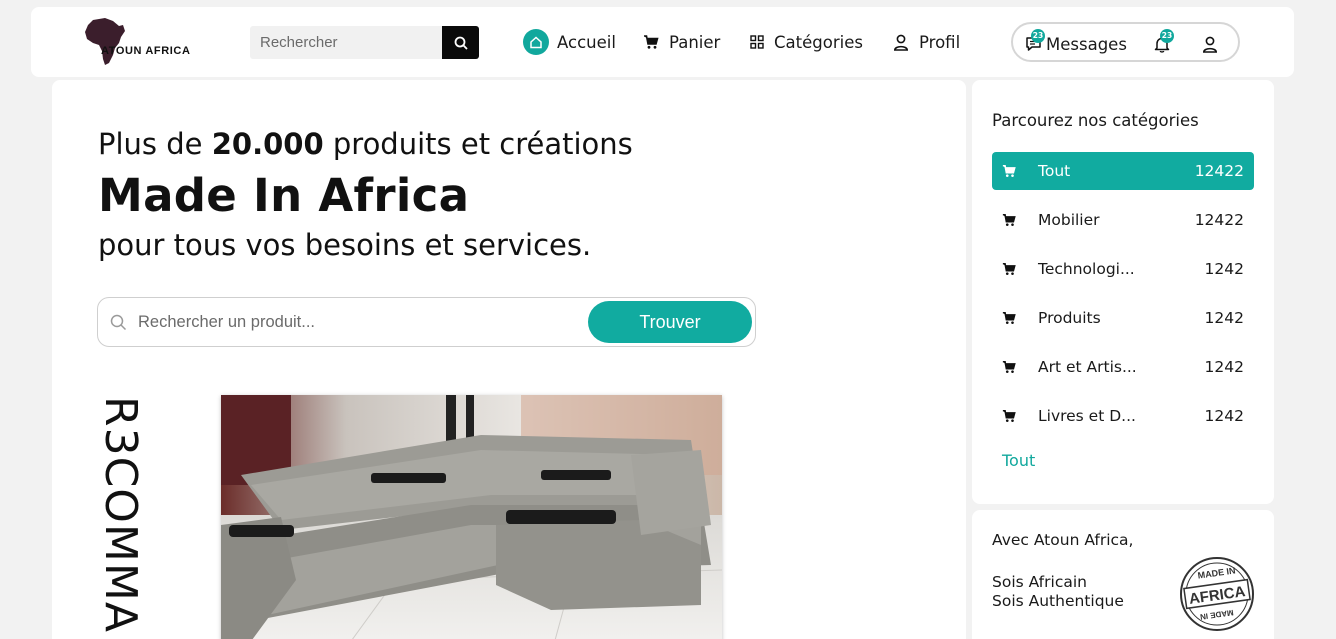  What do you see at coordinates (105, 41) in the screenshot?
I see `africa-map-icon` at bounding box center [105, 41].